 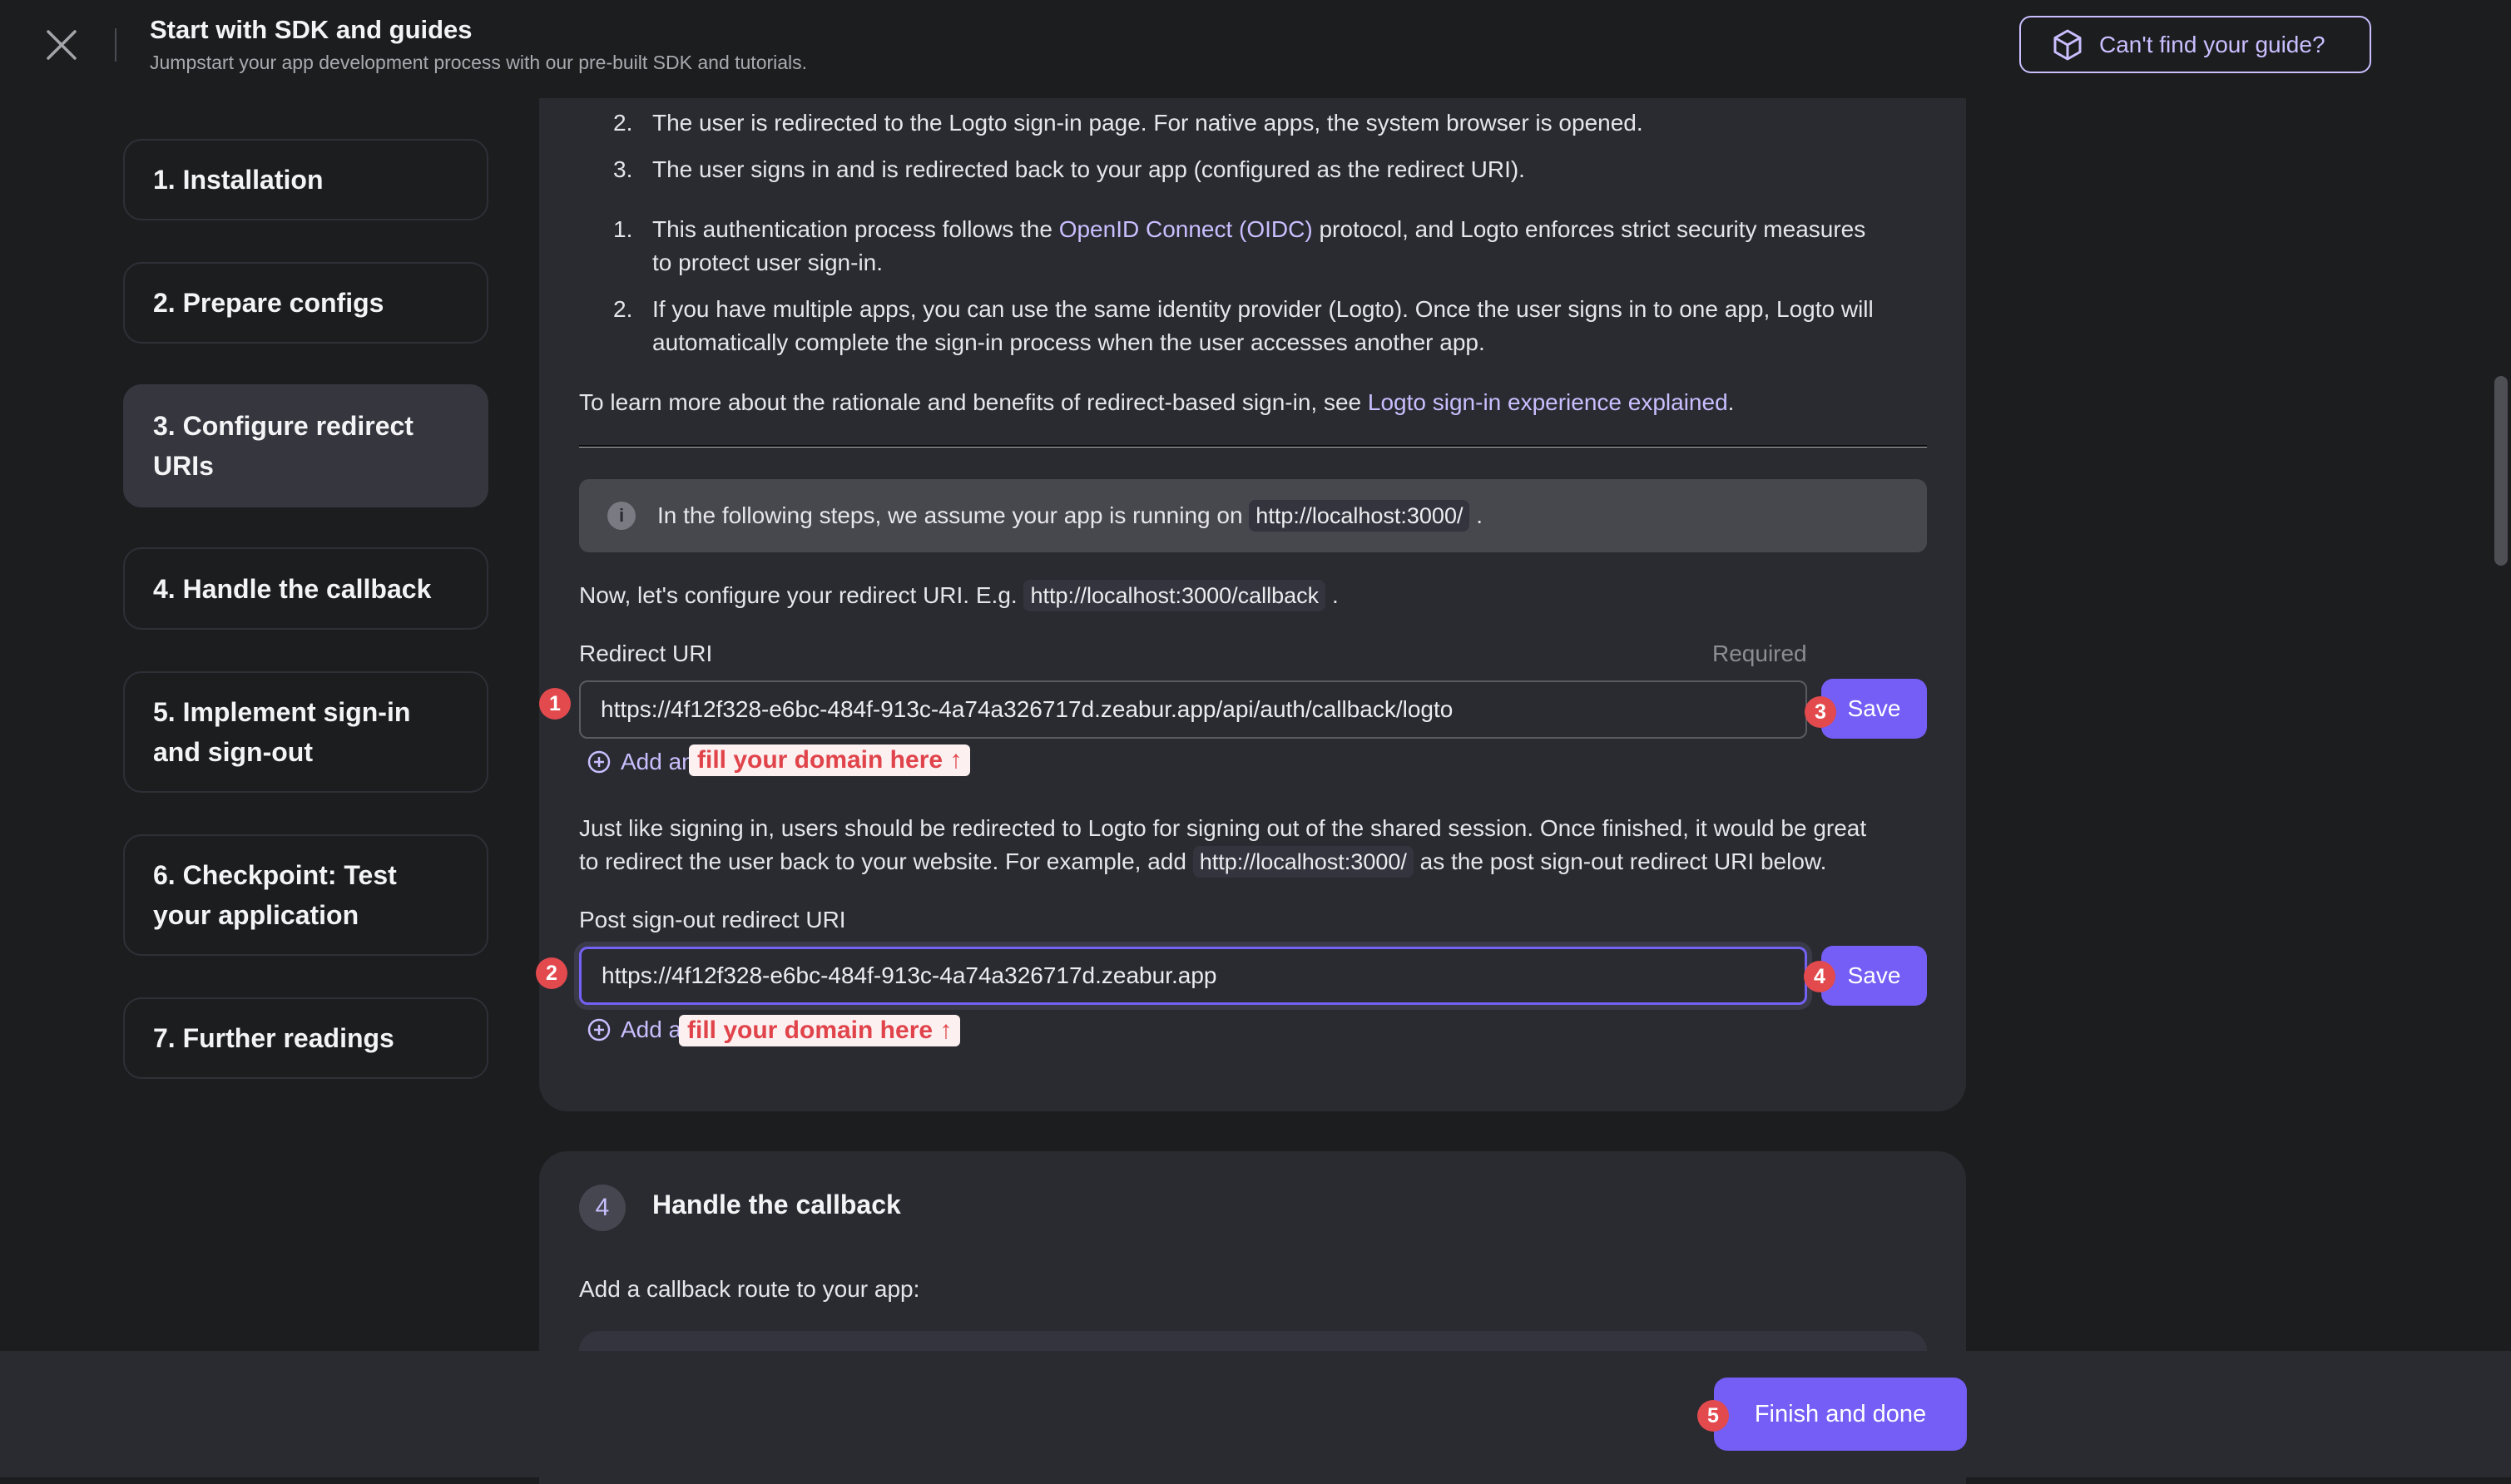 What do you see at coordinates (292, 588) in the screenshot?
I see `sidebar-item-label: 4. Handle the callback` at bounding box center [292, 588].